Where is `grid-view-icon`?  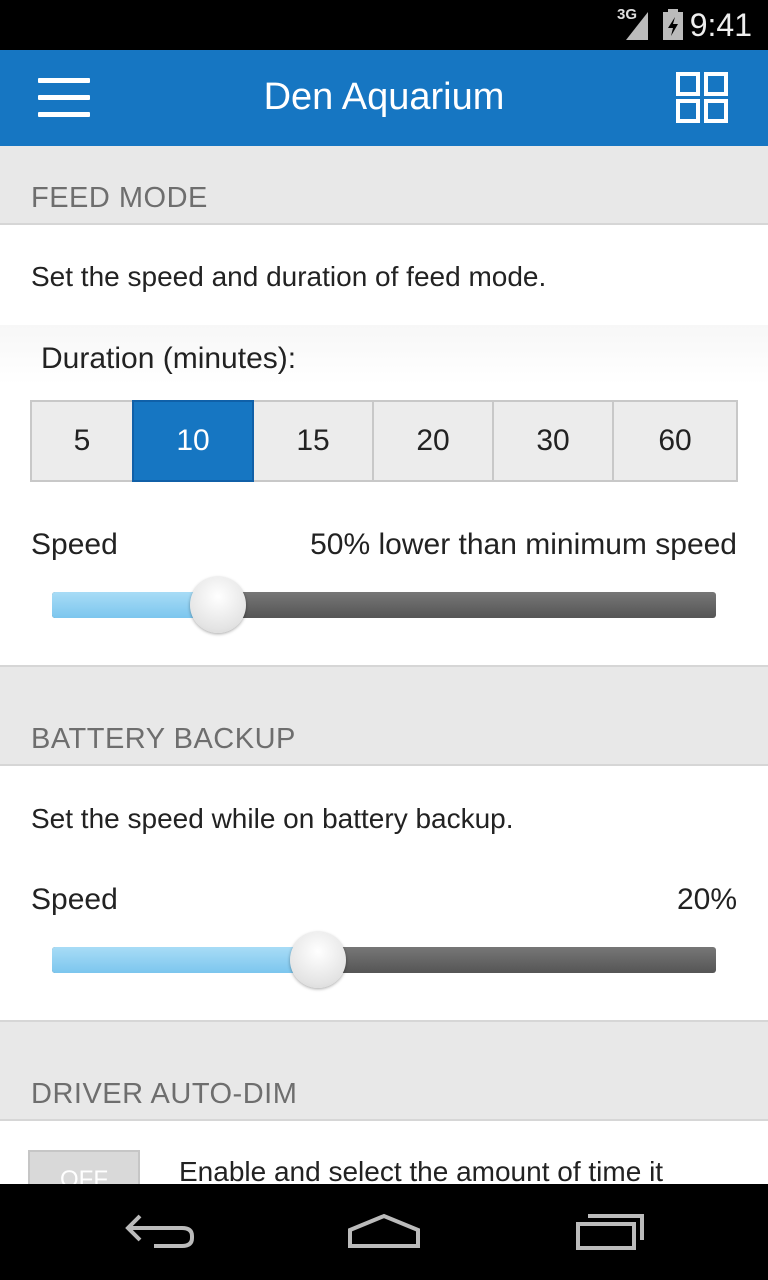 grid-view-icon is located at coordinates (703, 98).